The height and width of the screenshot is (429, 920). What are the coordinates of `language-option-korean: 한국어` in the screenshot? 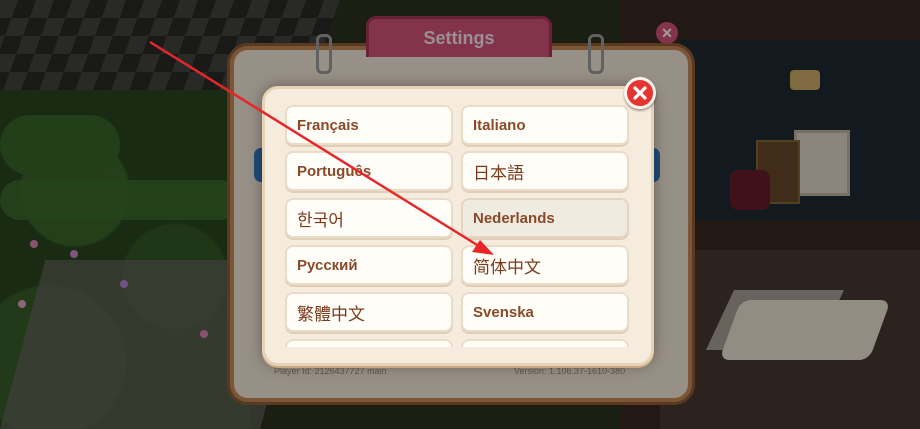 It's located at (369, 218).